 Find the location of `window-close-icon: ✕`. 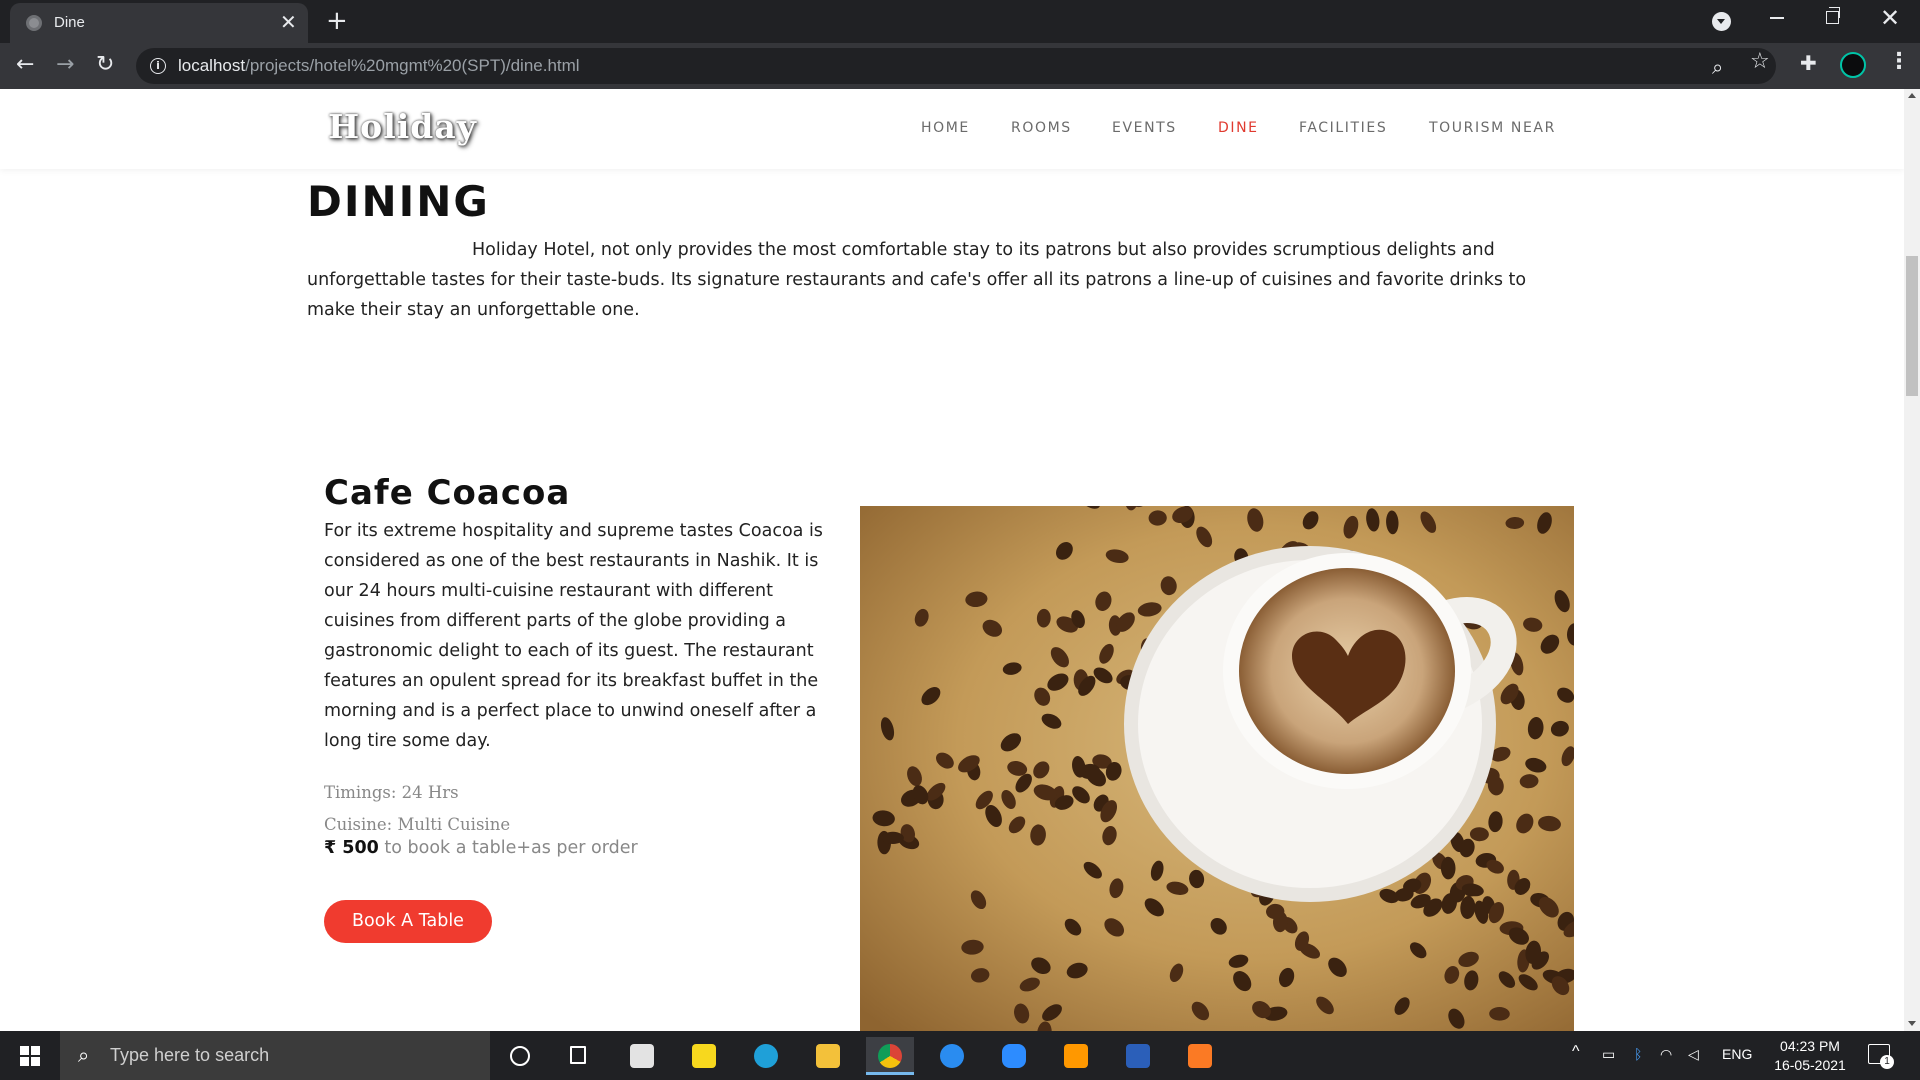

window-close-icon: ✕ is located at coordinates (1890, 18).